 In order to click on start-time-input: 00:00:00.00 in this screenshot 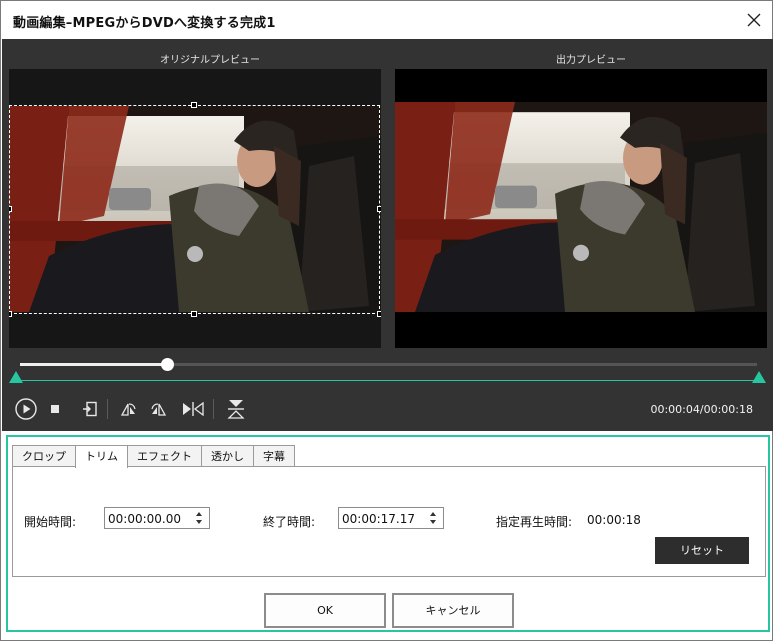, I will do `click(157, 518)`.